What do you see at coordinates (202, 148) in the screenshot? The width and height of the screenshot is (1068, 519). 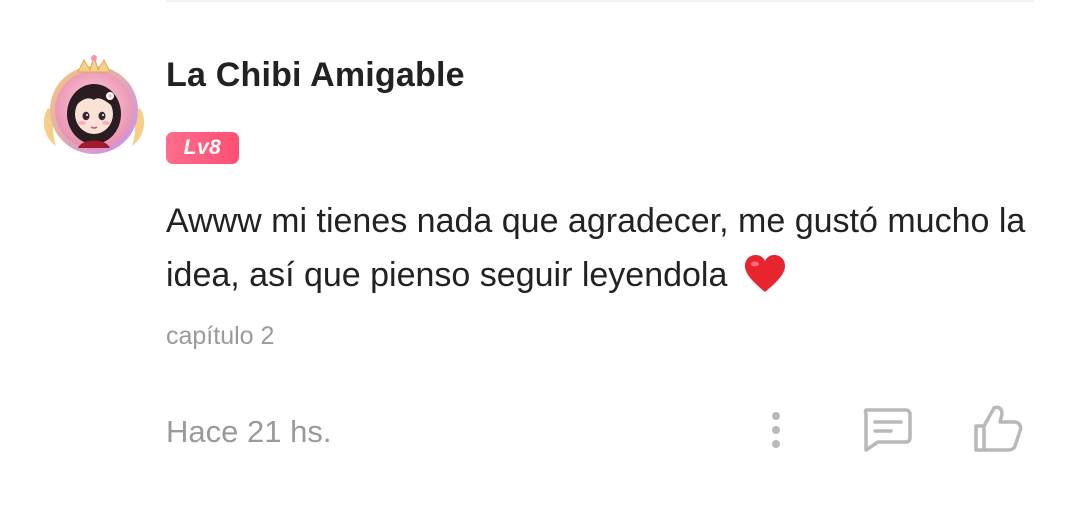 I see `level-badge: Lv8` at bounding box center [202, 148].